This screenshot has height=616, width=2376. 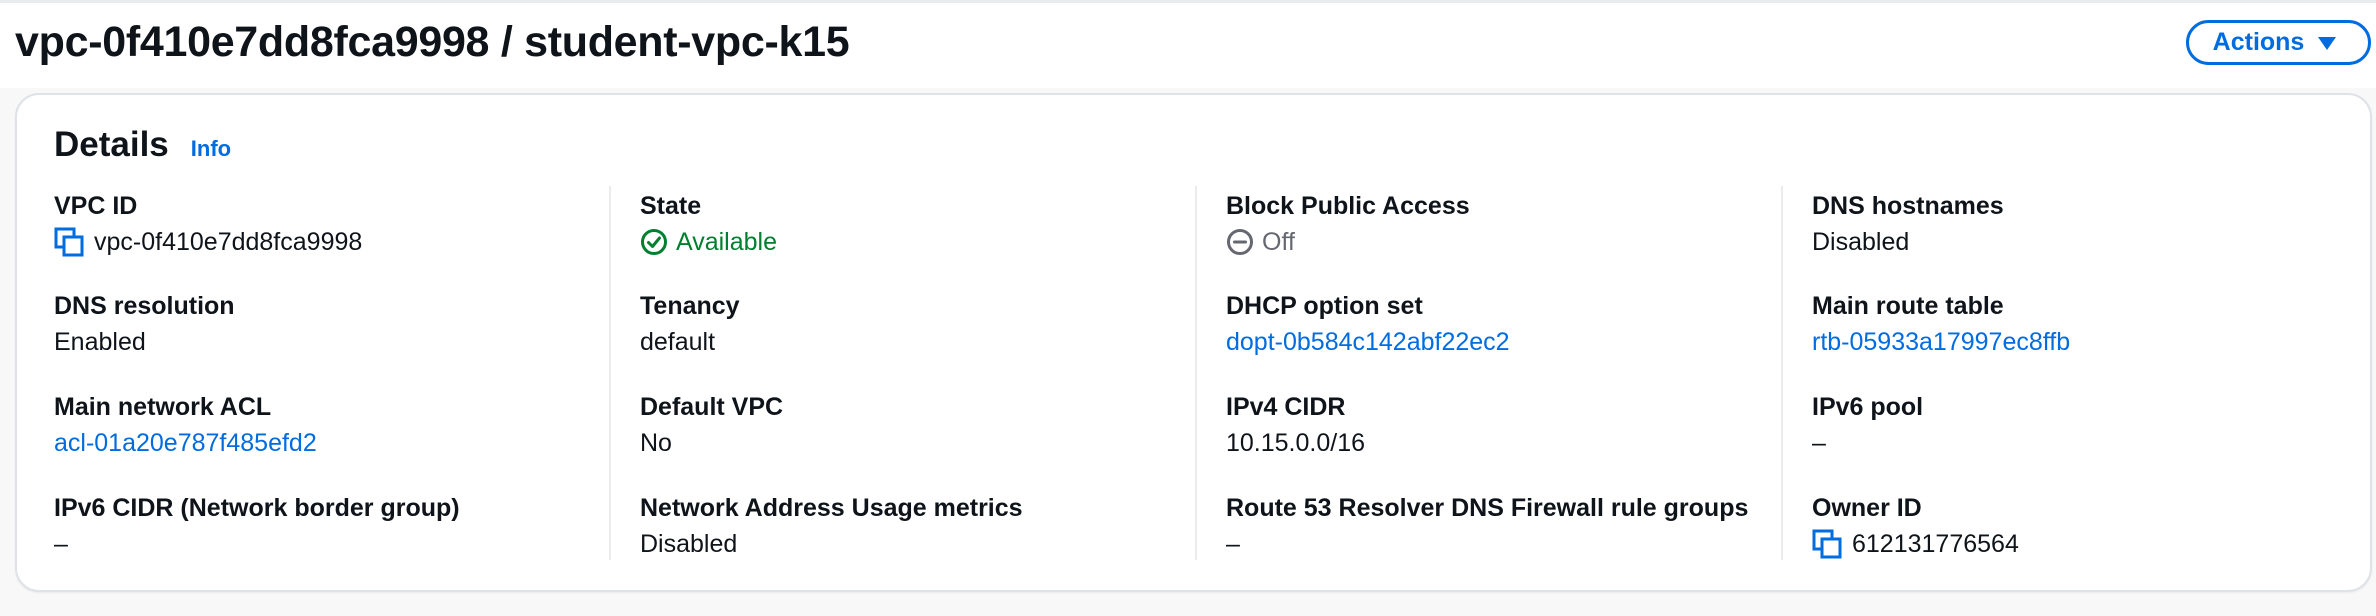 What do you see at coordinates (1188, 1) in the screenshot?
I see `top-divider` at bounding box center [1188, 1].